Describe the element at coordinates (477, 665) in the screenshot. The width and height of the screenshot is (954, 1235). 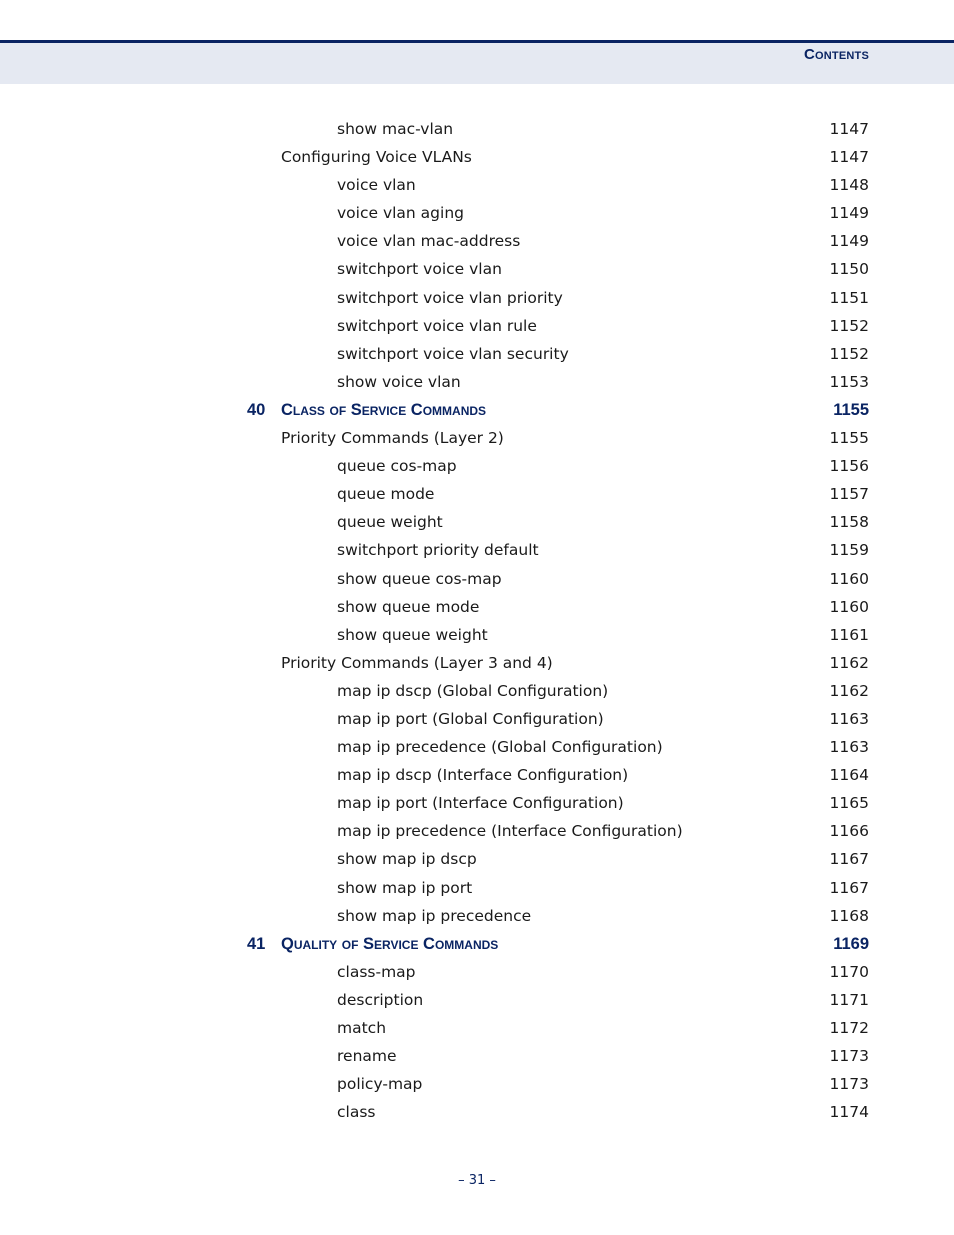
I see `toc-section-entry: Priority Commands (Layer 3 and 4) 1162` at that location.